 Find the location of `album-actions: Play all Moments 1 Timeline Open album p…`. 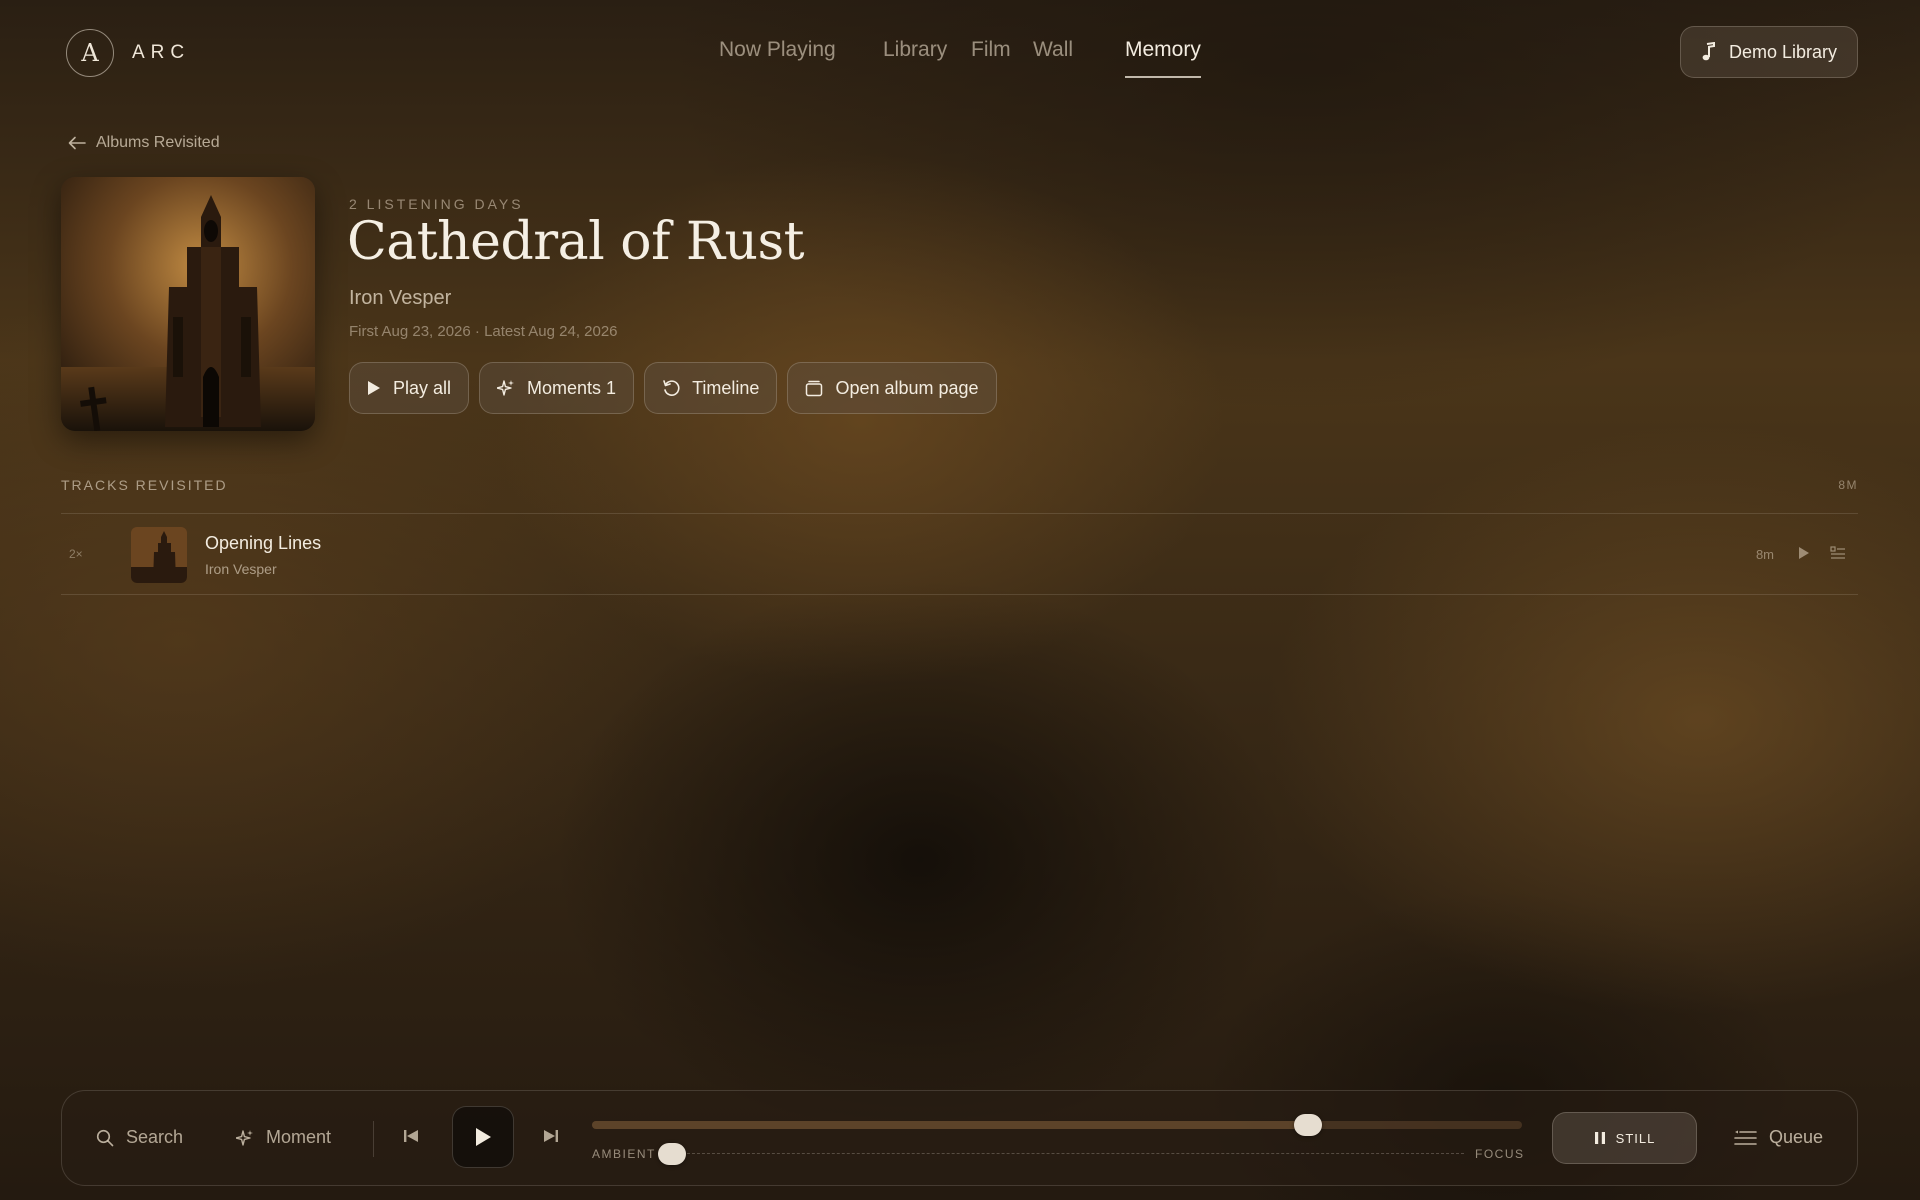

album-actions: Play all Moments 1 Timeline Open album p… is located at coordinates (673, 388).